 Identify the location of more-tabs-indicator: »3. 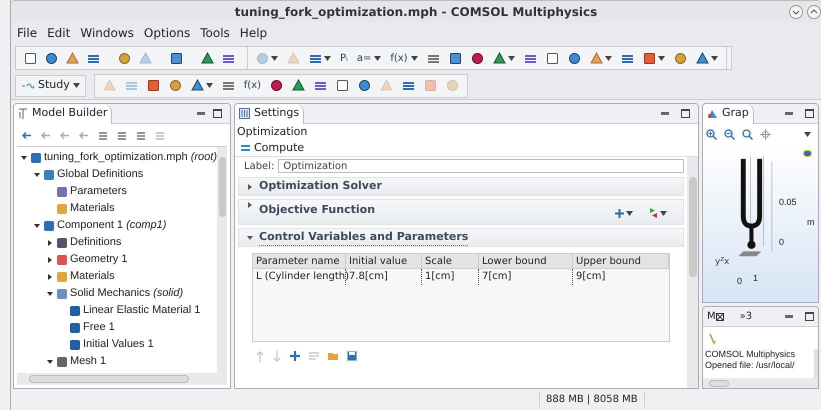
(746, 316).